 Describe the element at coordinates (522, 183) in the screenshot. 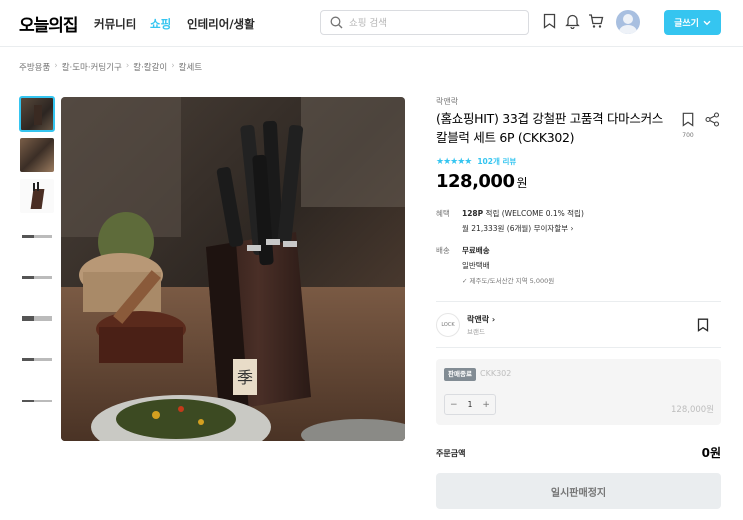

I see `price-unit: 원` at that location.